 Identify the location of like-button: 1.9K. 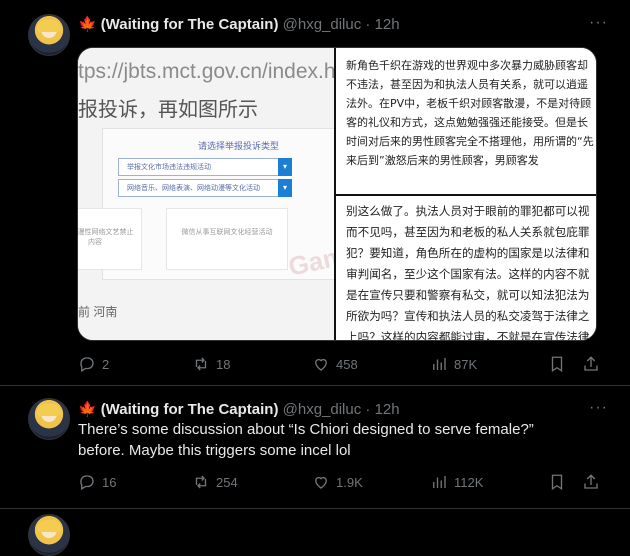
(337, 482).